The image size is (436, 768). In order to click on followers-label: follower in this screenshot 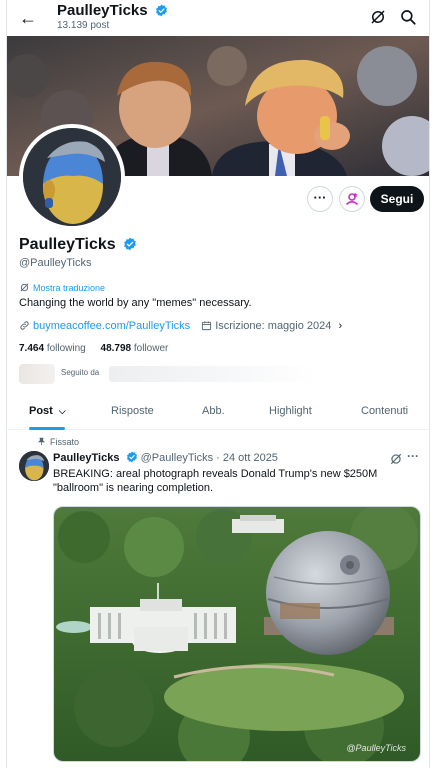, I will do `click(151, 348)`.